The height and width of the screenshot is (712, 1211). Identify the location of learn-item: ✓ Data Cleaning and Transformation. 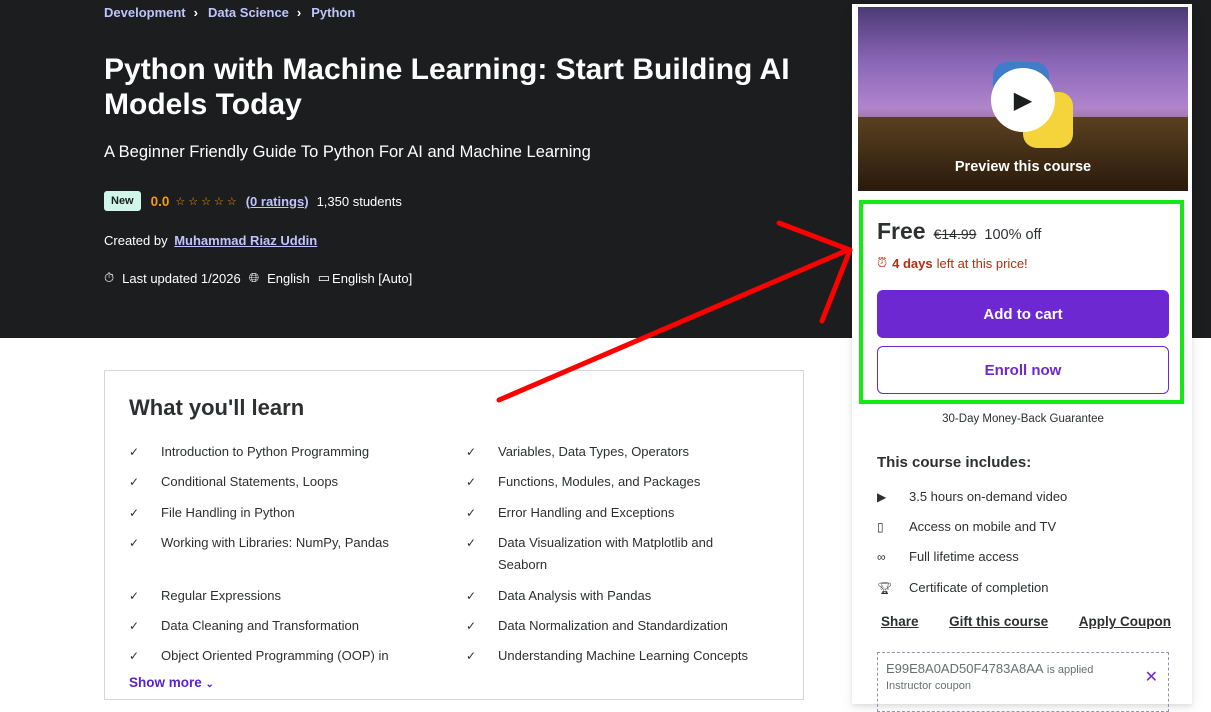
(284, 626).